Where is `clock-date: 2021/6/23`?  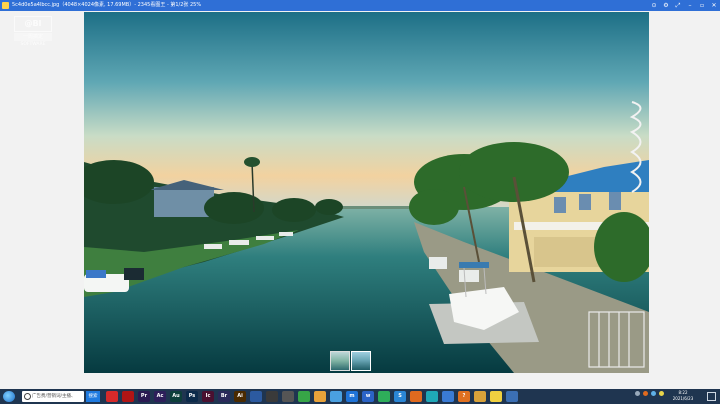 clock-date: 2021/6/23 is located at coordinates (683, 398).